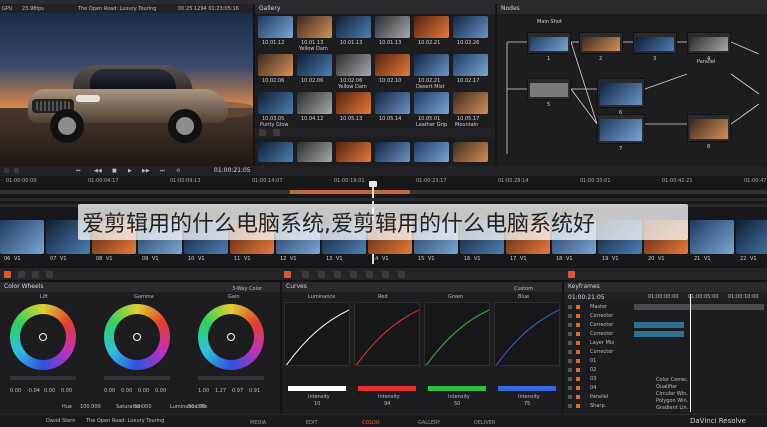 Image resolution: width=767 pixels, height=427 pixels. What do you see at coordinates (162, 171) in the screenshot?
I see `skip-end-button: ⏭` at bounding box center [162, 171].